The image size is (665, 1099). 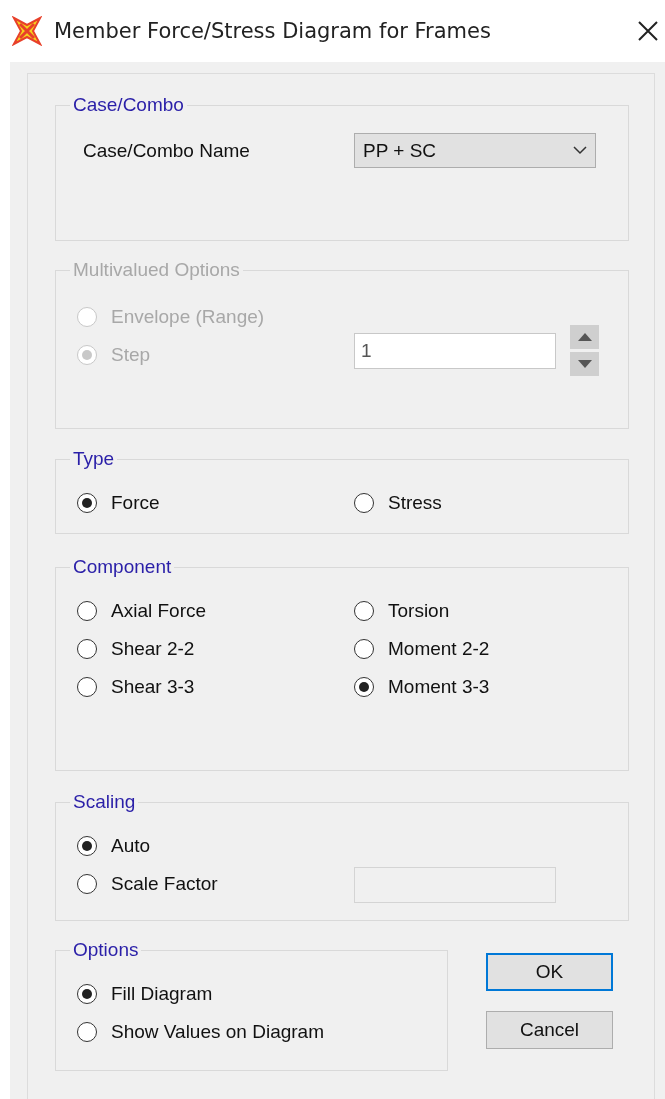 What do you see at coordinates (188, 316) in the screenshot?
I see `option-label: Envelope (Range)` at bounding box center [188, 316].